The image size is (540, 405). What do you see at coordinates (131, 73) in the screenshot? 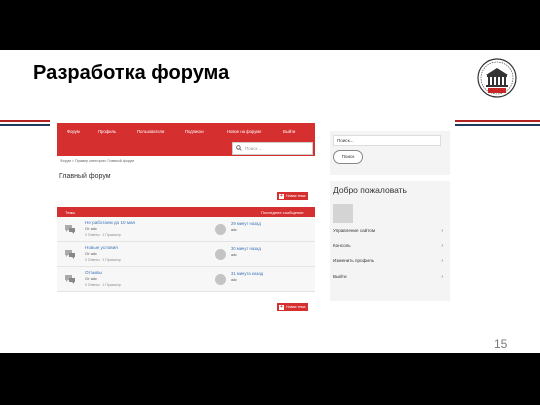
I see `slide-title: Разработка форума` at bounding box center [131, 73].